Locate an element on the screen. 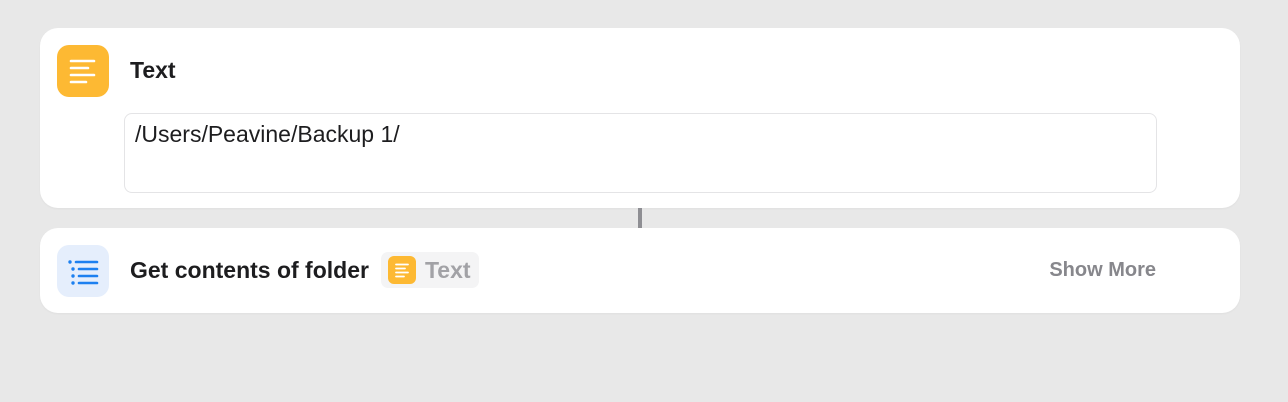 Image resolution: width=1288 pixels, height=402 pixels. token-label: Text is located at coordinates (447, 270).